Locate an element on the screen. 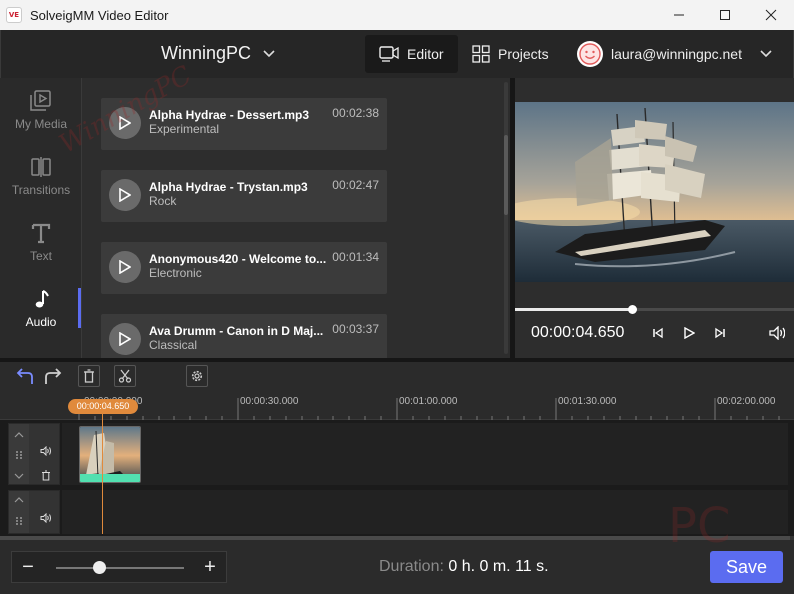  undo-icon is located at coordinates (24, 376).